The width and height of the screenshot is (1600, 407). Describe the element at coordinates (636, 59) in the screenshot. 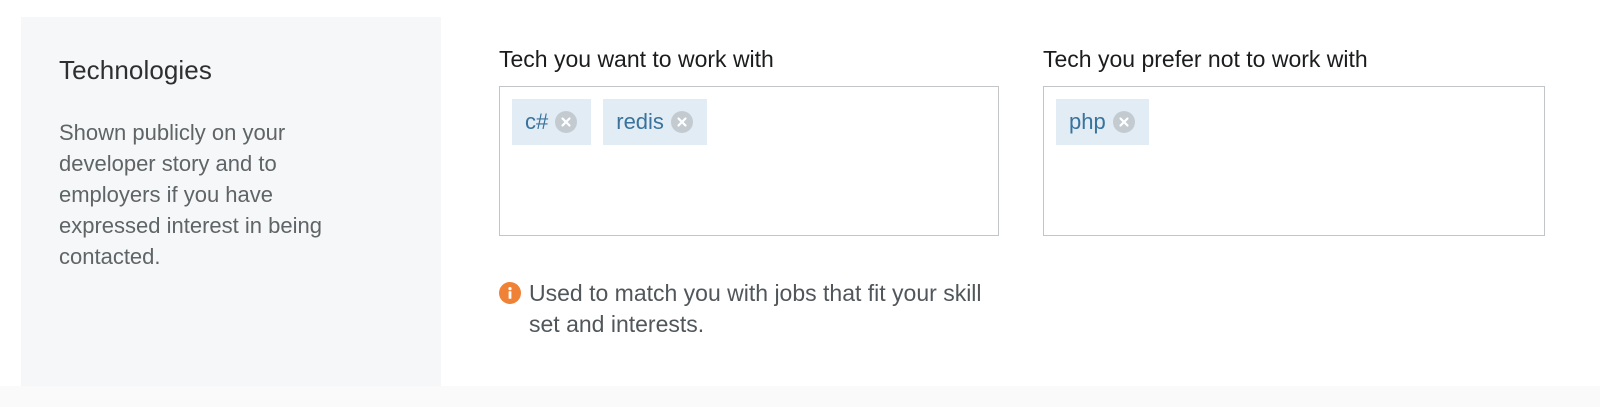

I see `want-tech-label: Tech you want to work with` at that location.